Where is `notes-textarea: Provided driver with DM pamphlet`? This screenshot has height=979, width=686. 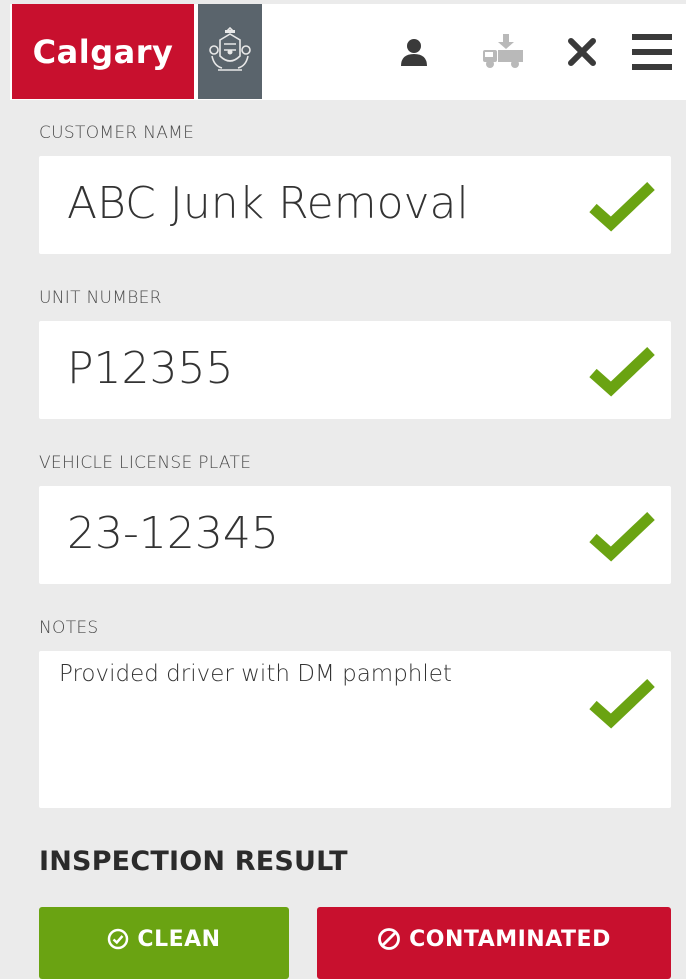
notes-textarea: Provided driver with DM pamphlet is located at coordinates (355, 729).